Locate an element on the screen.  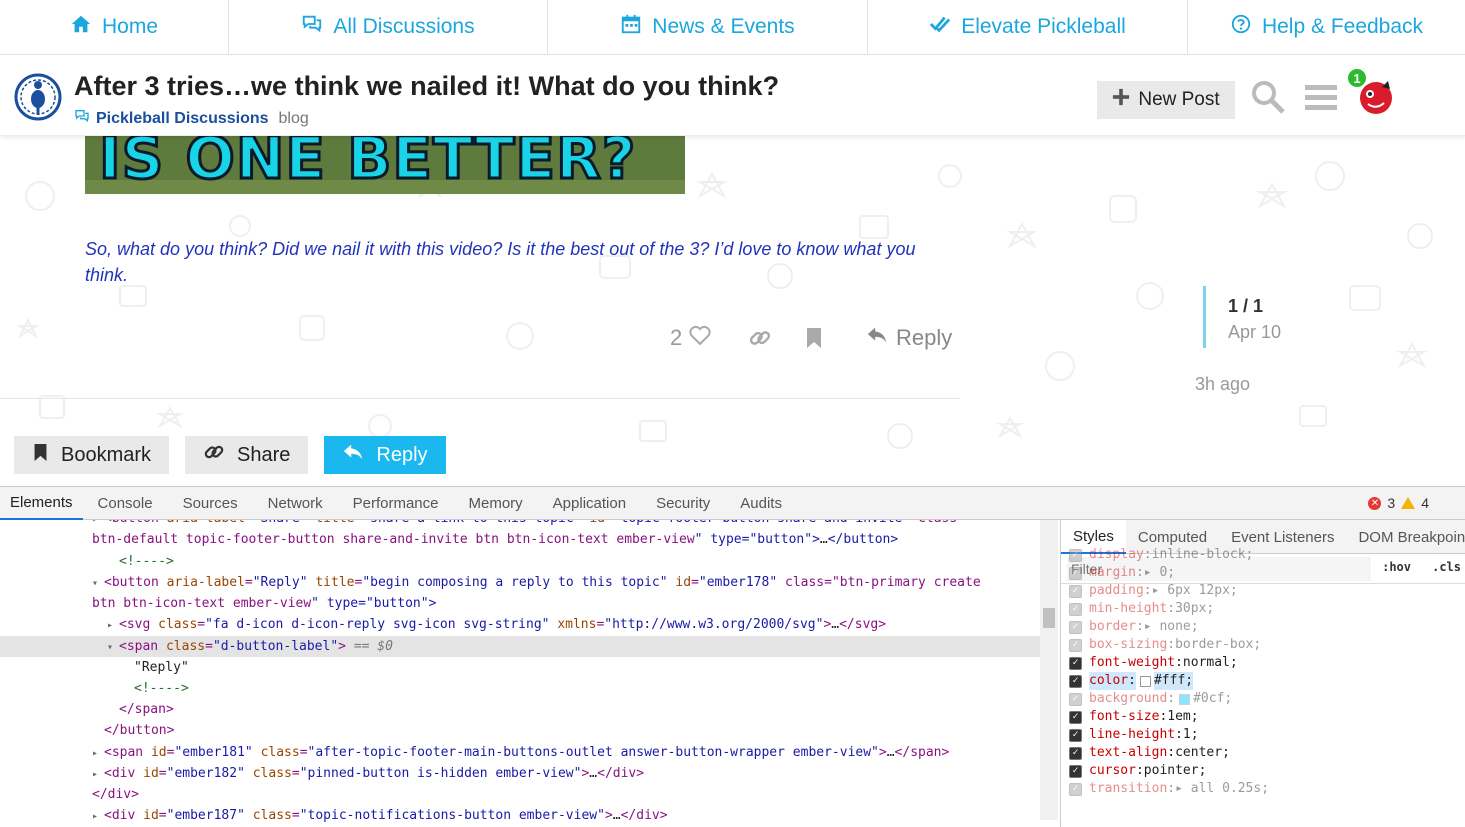
css-rule-color: ✓ color: #fff; is located at coordinates (1131, 681).